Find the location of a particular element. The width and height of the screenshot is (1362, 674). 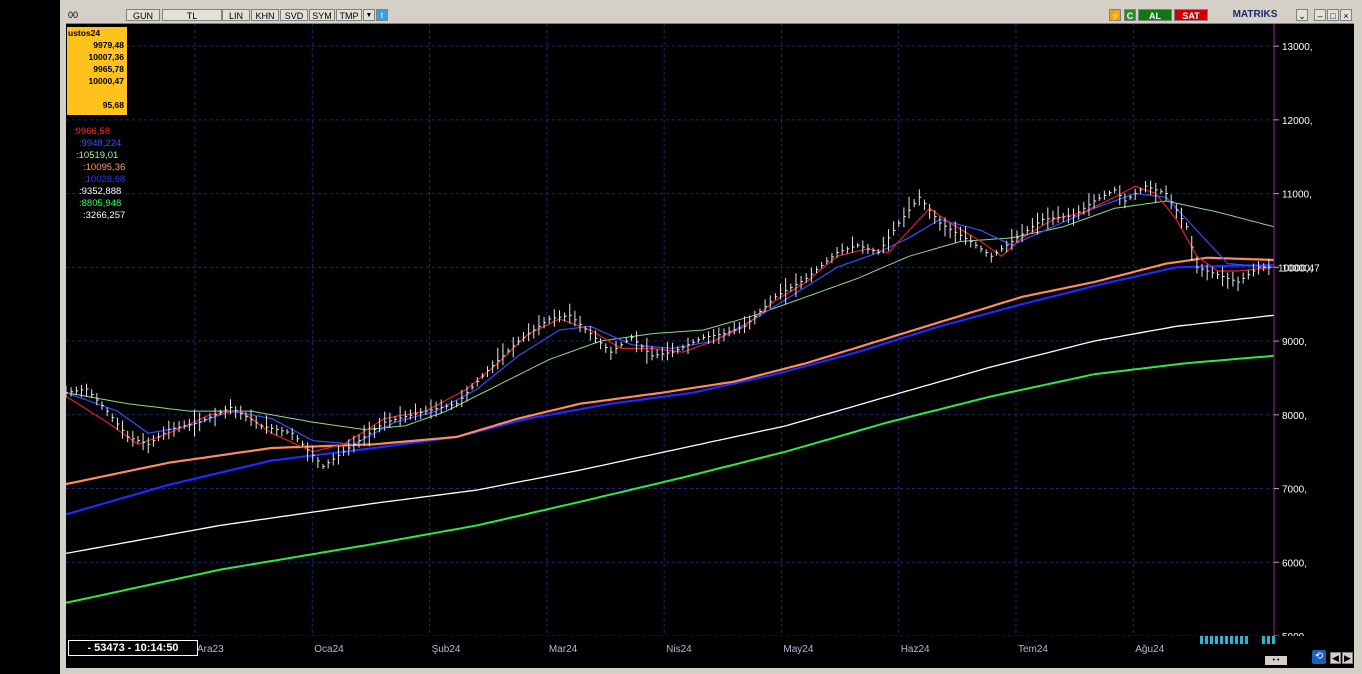

indicator-legend-darkblue: :10028,68 is located at coordinates (104, 179).